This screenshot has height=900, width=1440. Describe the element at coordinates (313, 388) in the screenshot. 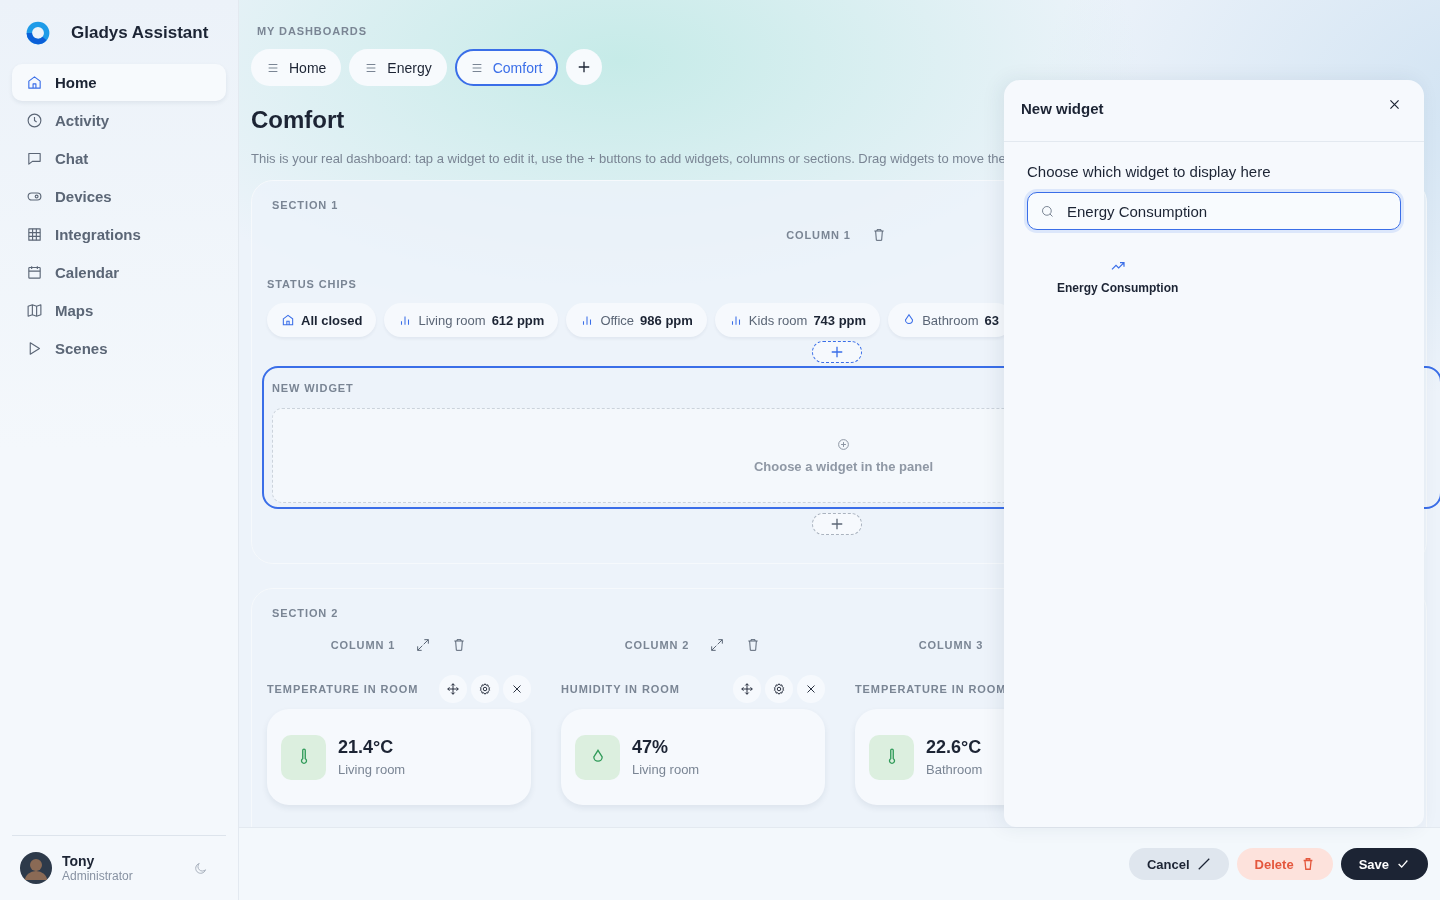

I see `widget-title: NEW WIDGET` at that location.